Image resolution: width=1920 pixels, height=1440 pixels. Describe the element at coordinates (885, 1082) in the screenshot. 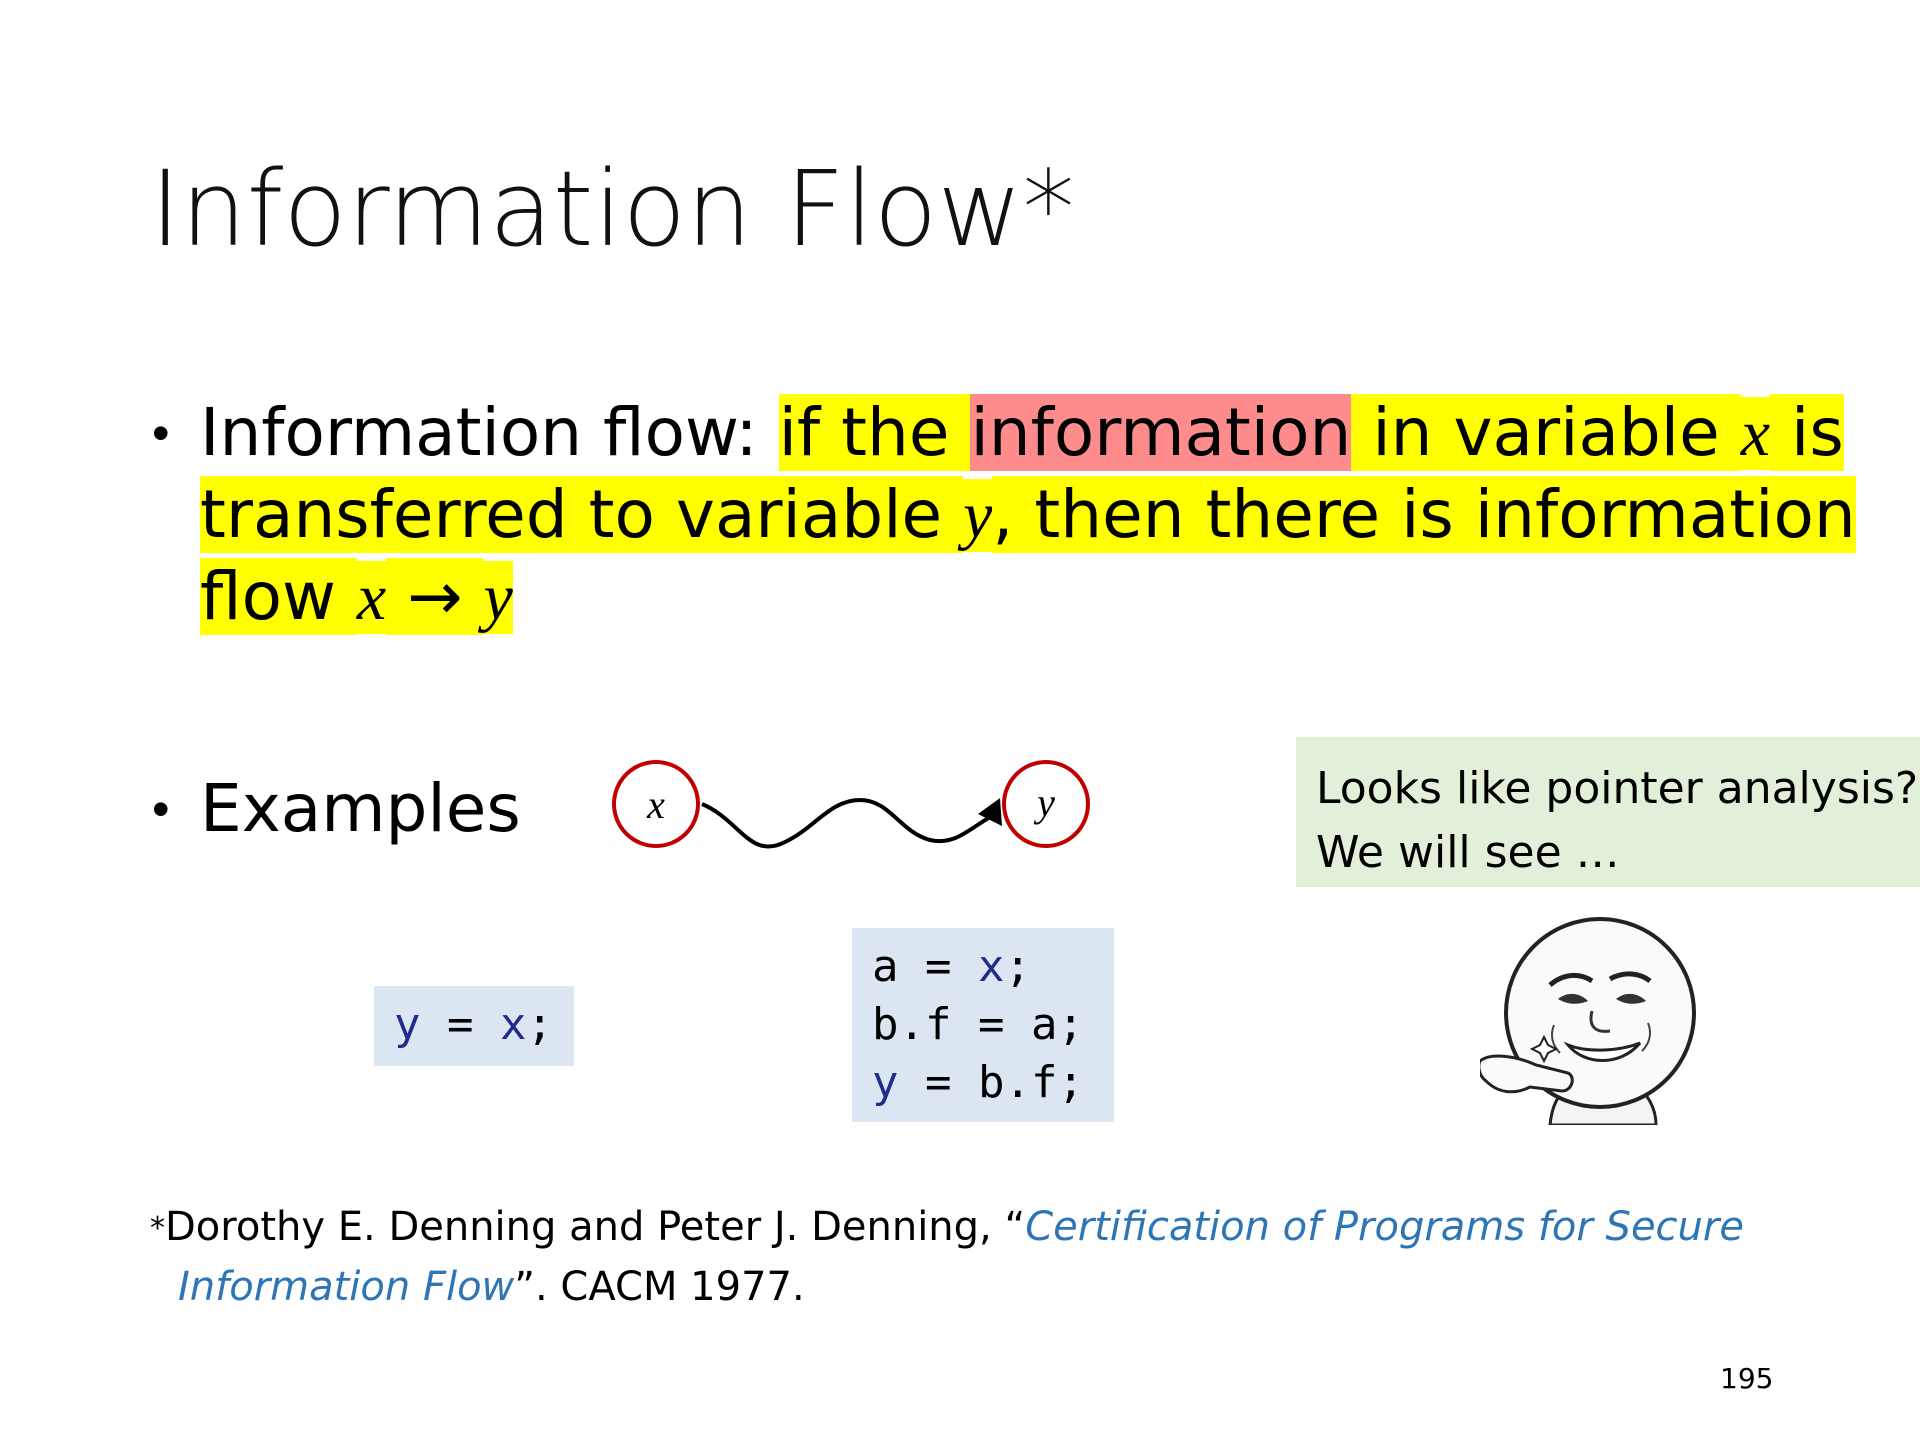

I see `code2-l3-y: y` at that location.